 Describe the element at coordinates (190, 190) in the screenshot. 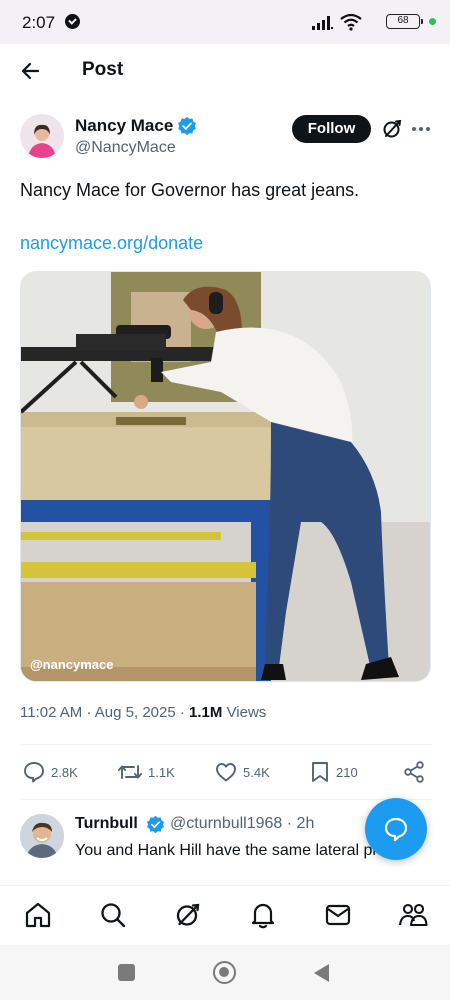

I see `post-text: Nancy Mace for Governor has great jeans.` at that location.